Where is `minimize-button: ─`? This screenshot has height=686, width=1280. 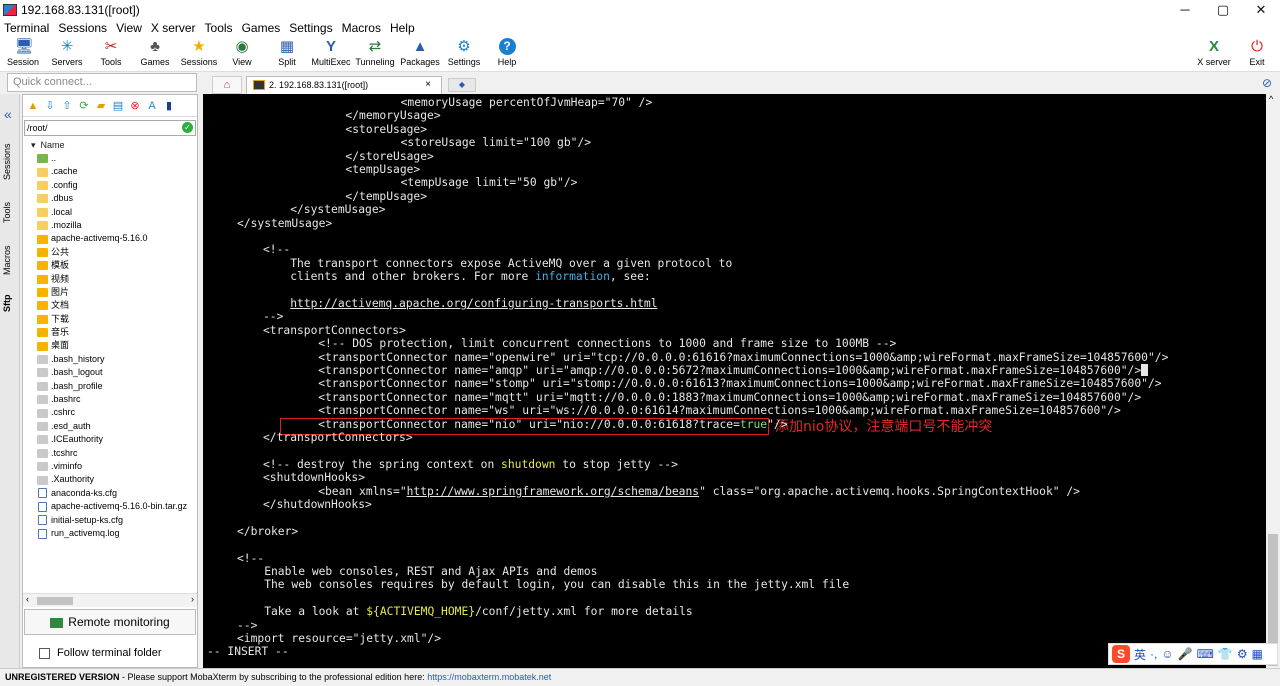
minimize-button: ─ is located at coordinates (1185, 9).